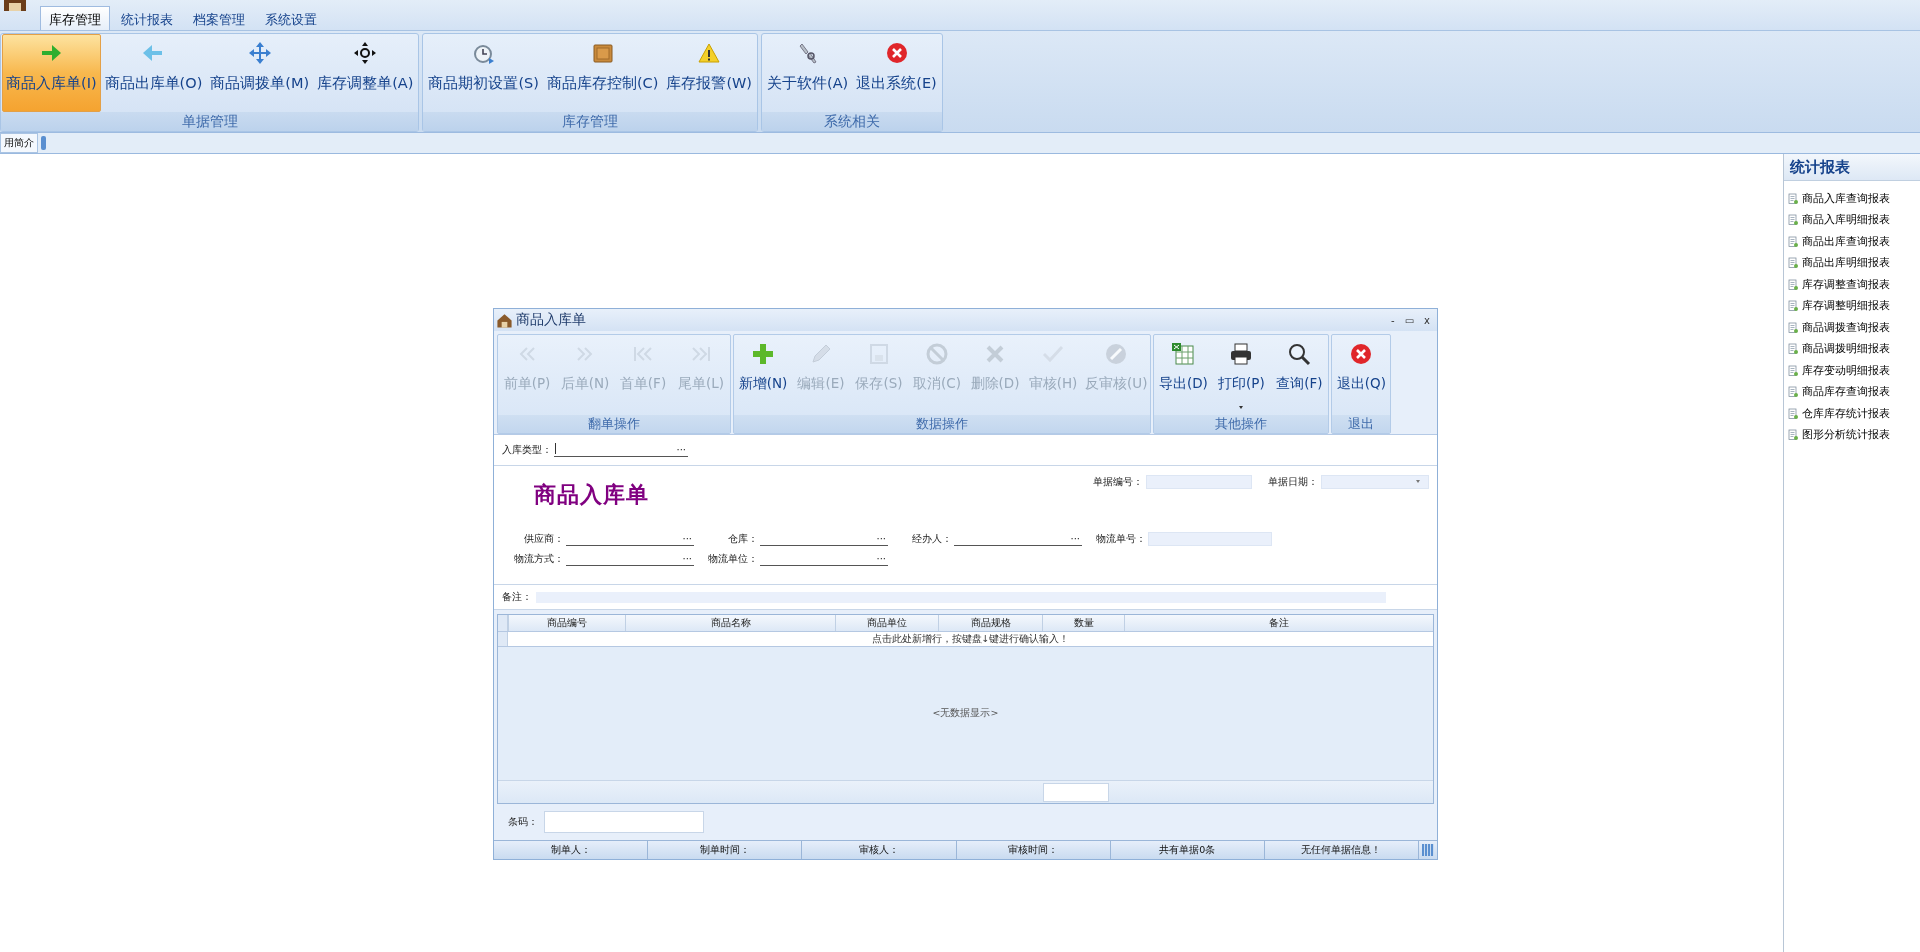 The height and width of the screenshot is (952, 1920). Describe the element at coordinates (931, 539) in the screenshot. I see `field-label: 经办人：` at that location.